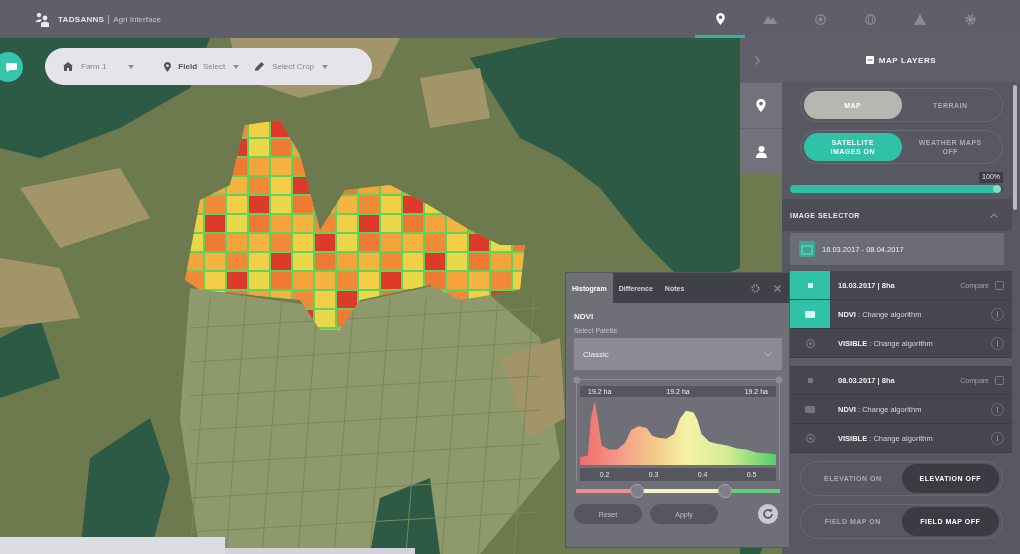  I want to click on mountain-icon, so click(770, 19).